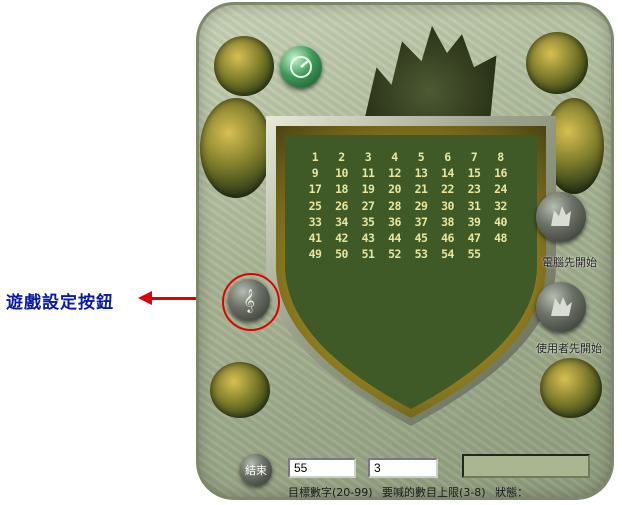  Describe the element at coordinates (474, 238) in the screenshot. I see `board-number: 47` at that location.